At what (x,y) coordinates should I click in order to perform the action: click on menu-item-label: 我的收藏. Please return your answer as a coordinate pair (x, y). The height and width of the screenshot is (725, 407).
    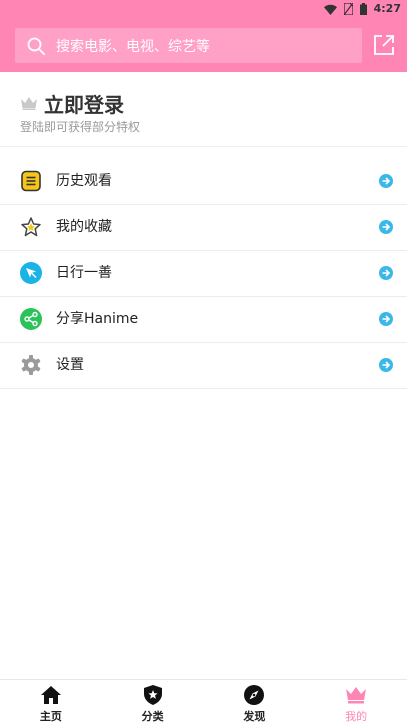
    Looking at the image, I should click on (84, 227).